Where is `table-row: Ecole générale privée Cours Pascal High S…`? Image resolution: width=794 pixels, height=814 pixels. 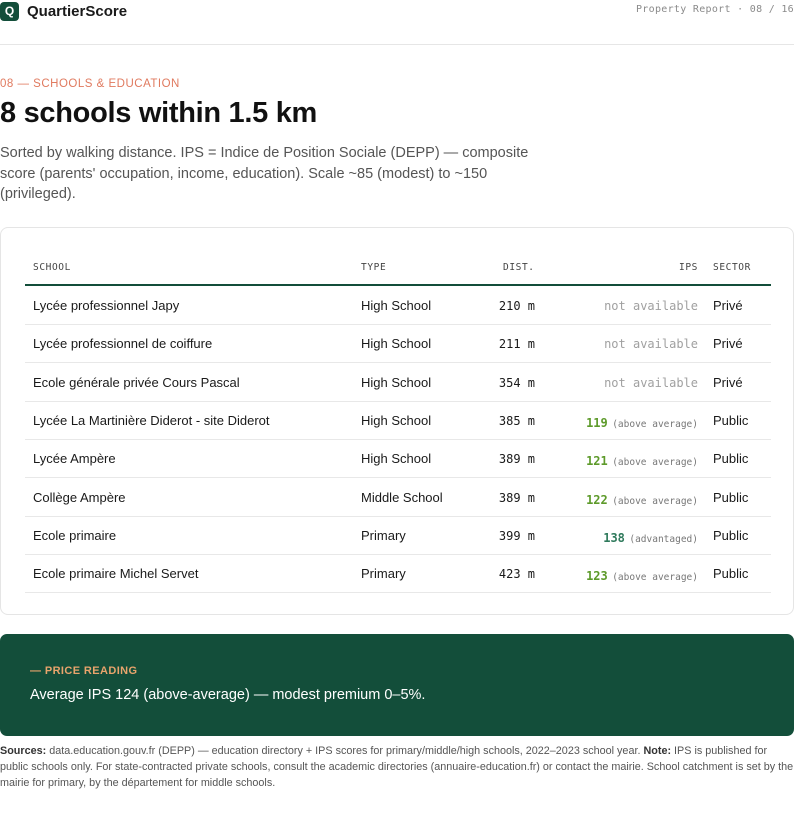
table-row: Ecole générale privée Cours Pascal High S… is located at coordinates (398, 383).